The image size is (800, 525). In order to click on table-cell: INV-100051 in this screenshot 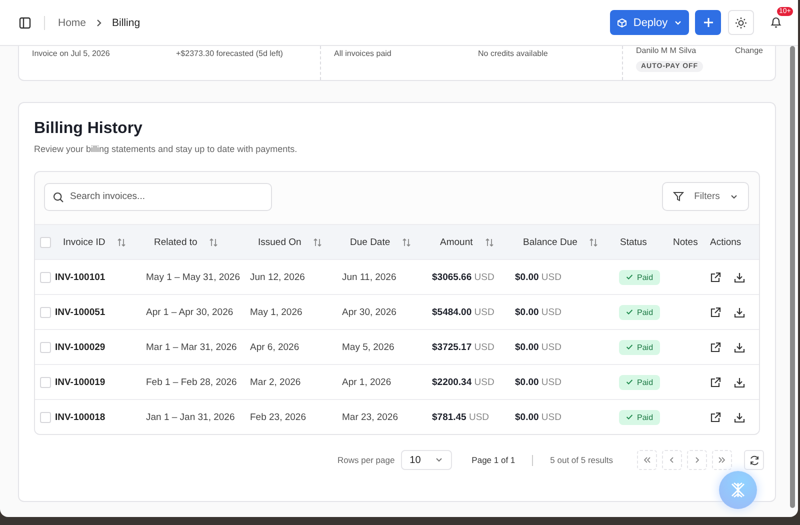, I will do `click(80, 312)`.